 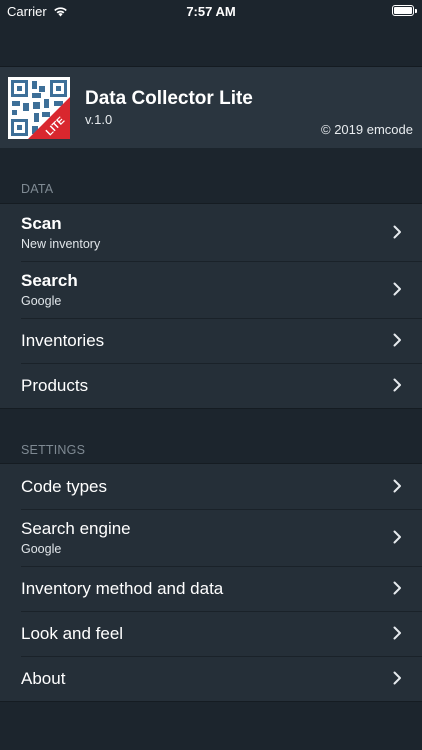 I want to click on app-title: Data Collector Lite, so click(x=169, y=98).